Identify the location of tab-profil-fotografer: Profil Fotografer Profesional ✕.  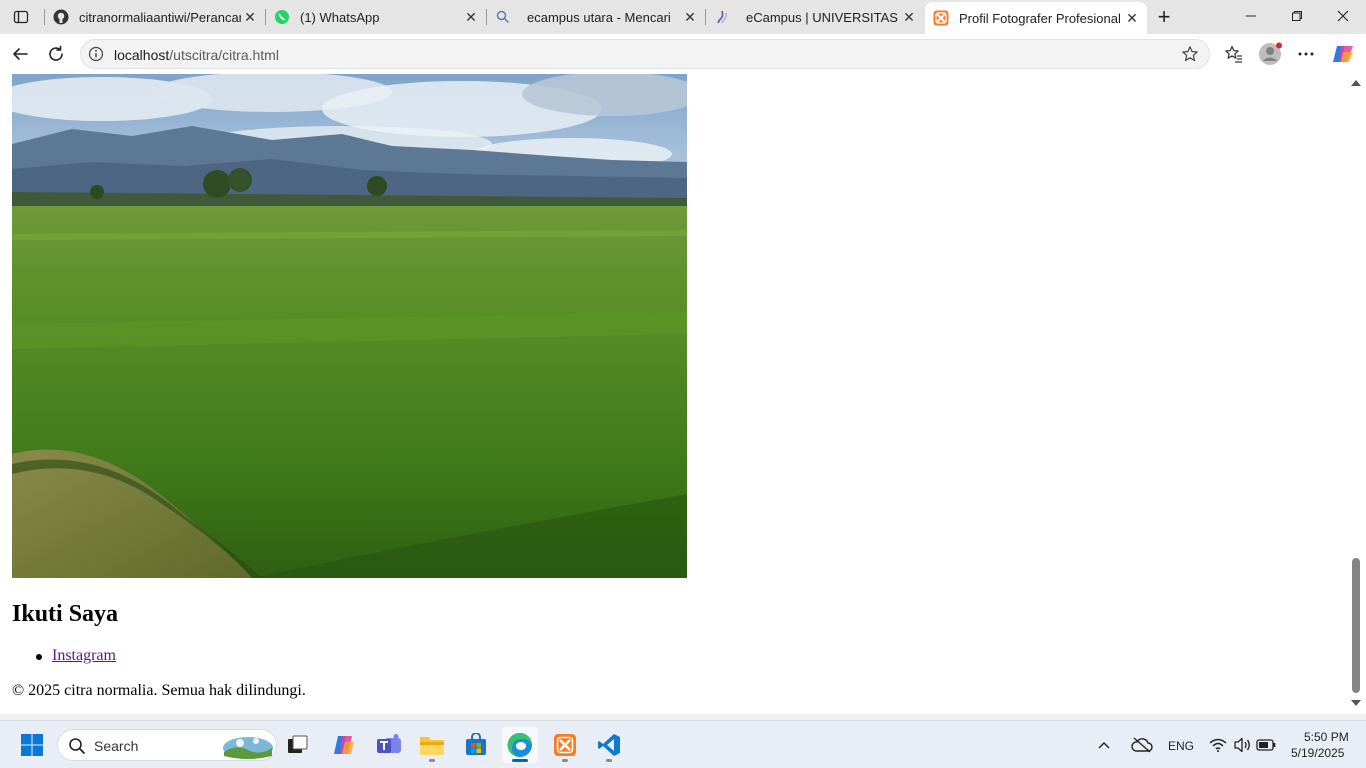
(1036, 18).